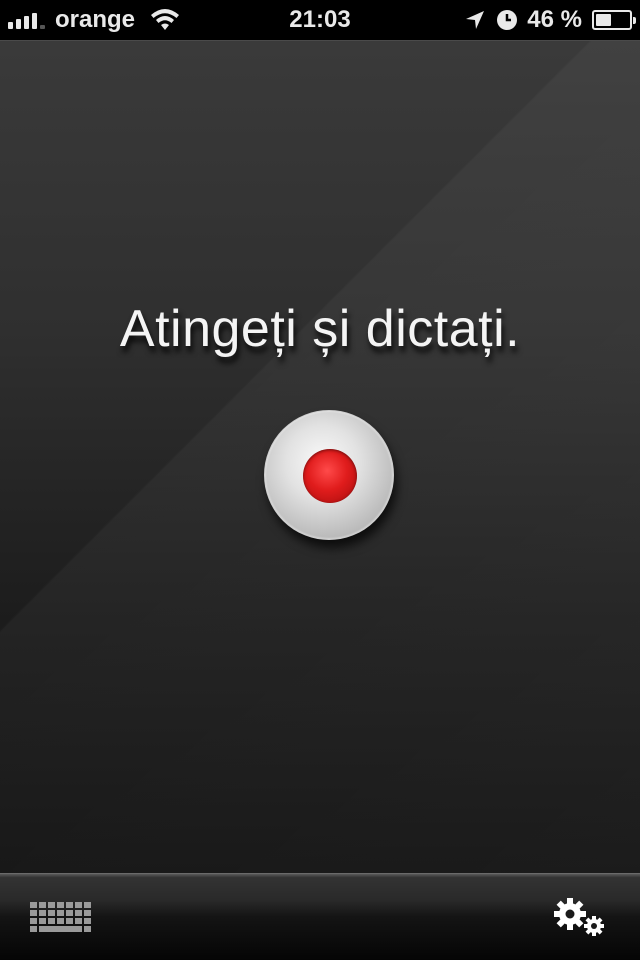  Describe the element at coordinates (26, 20) in the screenshot. I see `signal-icon` at that location.